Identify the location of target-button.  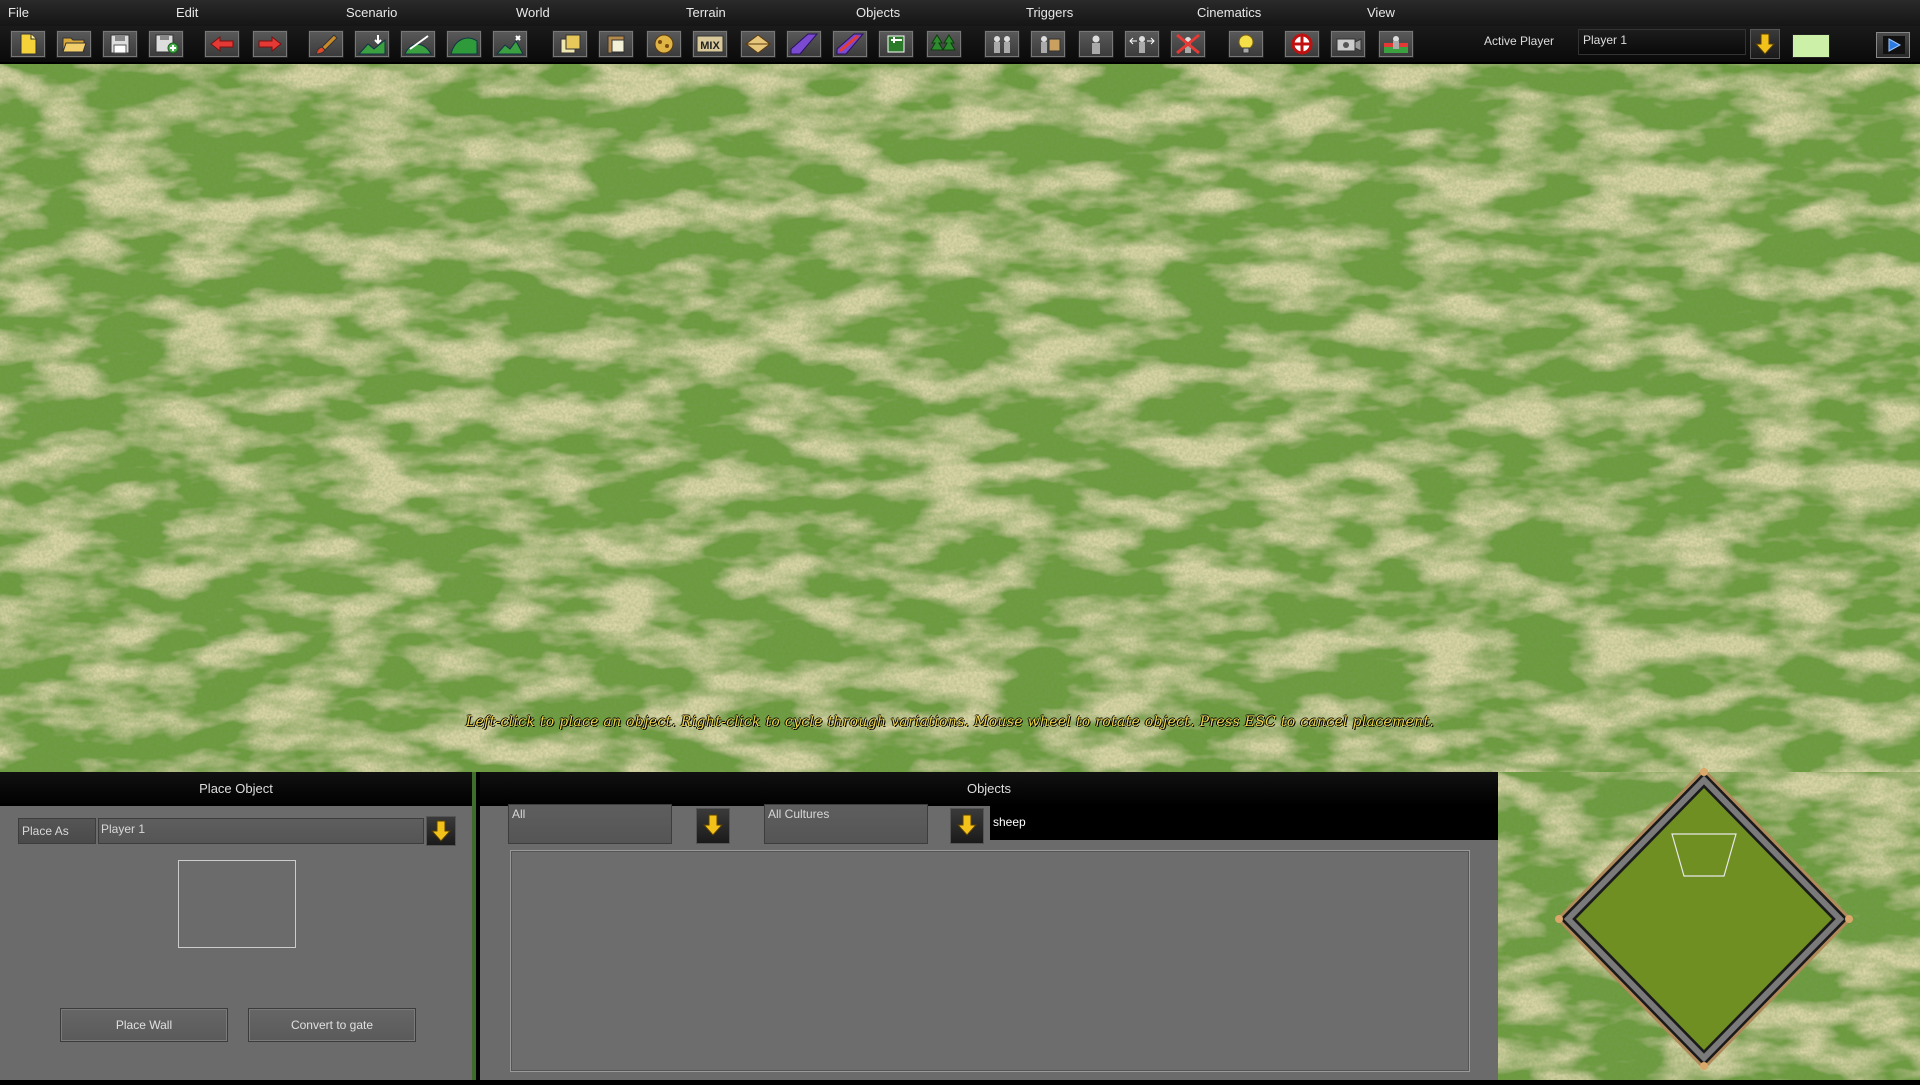
(1302, 44).